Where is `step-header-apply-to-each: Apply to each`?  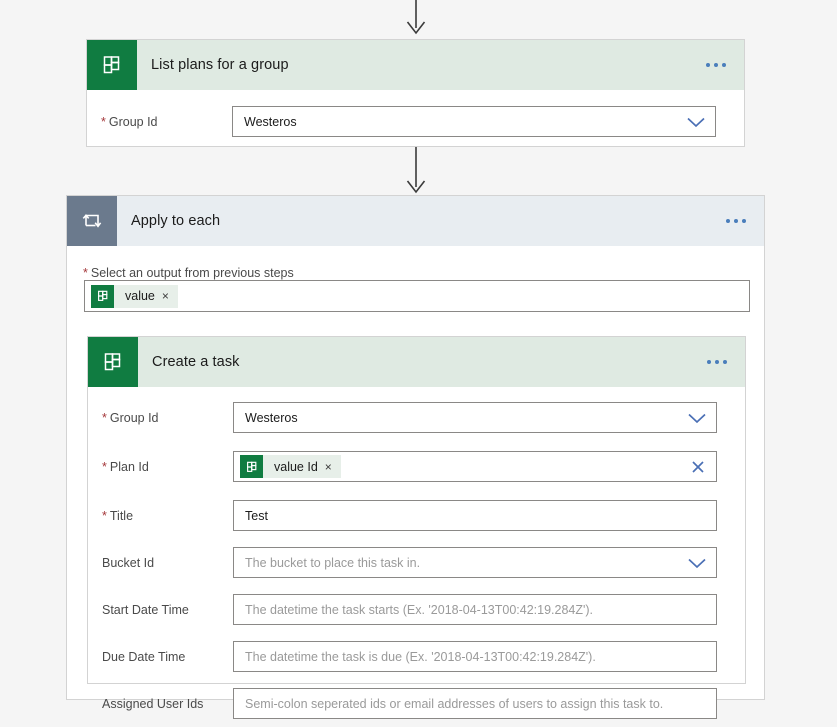
step-header-apply-to-each: Apply to each is located at coordinates (415, 221).